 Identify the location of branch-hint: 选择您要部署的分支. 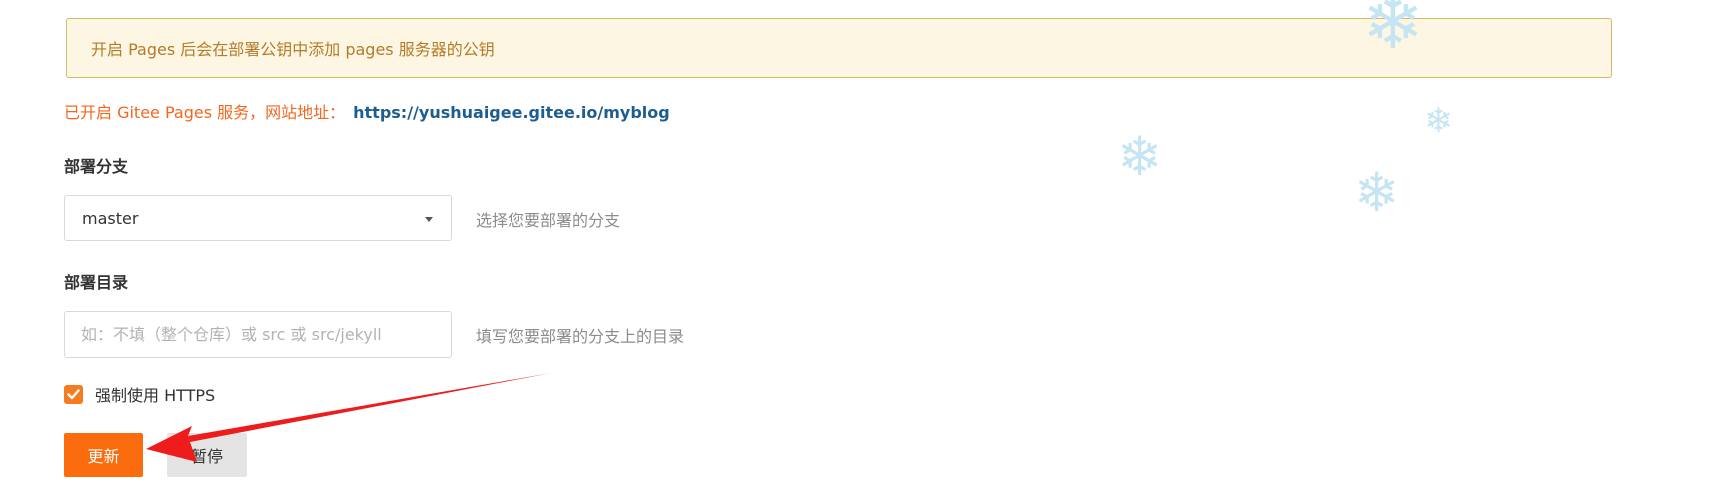
(548, 220).